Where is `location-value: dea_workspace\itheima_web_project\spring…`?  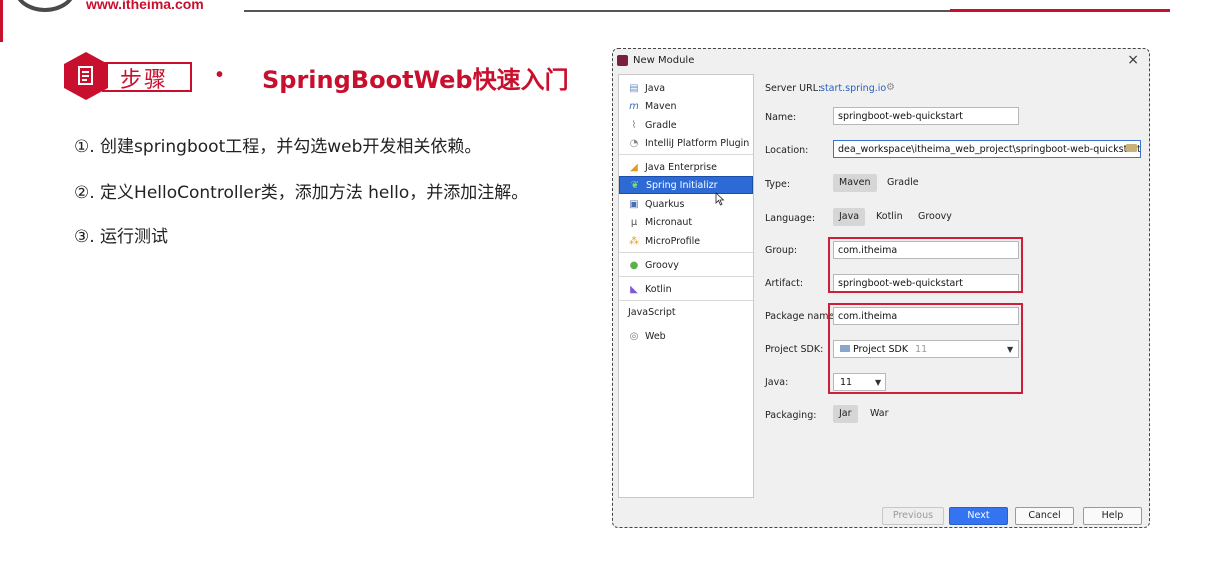
location-value: dea_workspace\itheima_web_project\spring… is located at coordinates (989, 149).